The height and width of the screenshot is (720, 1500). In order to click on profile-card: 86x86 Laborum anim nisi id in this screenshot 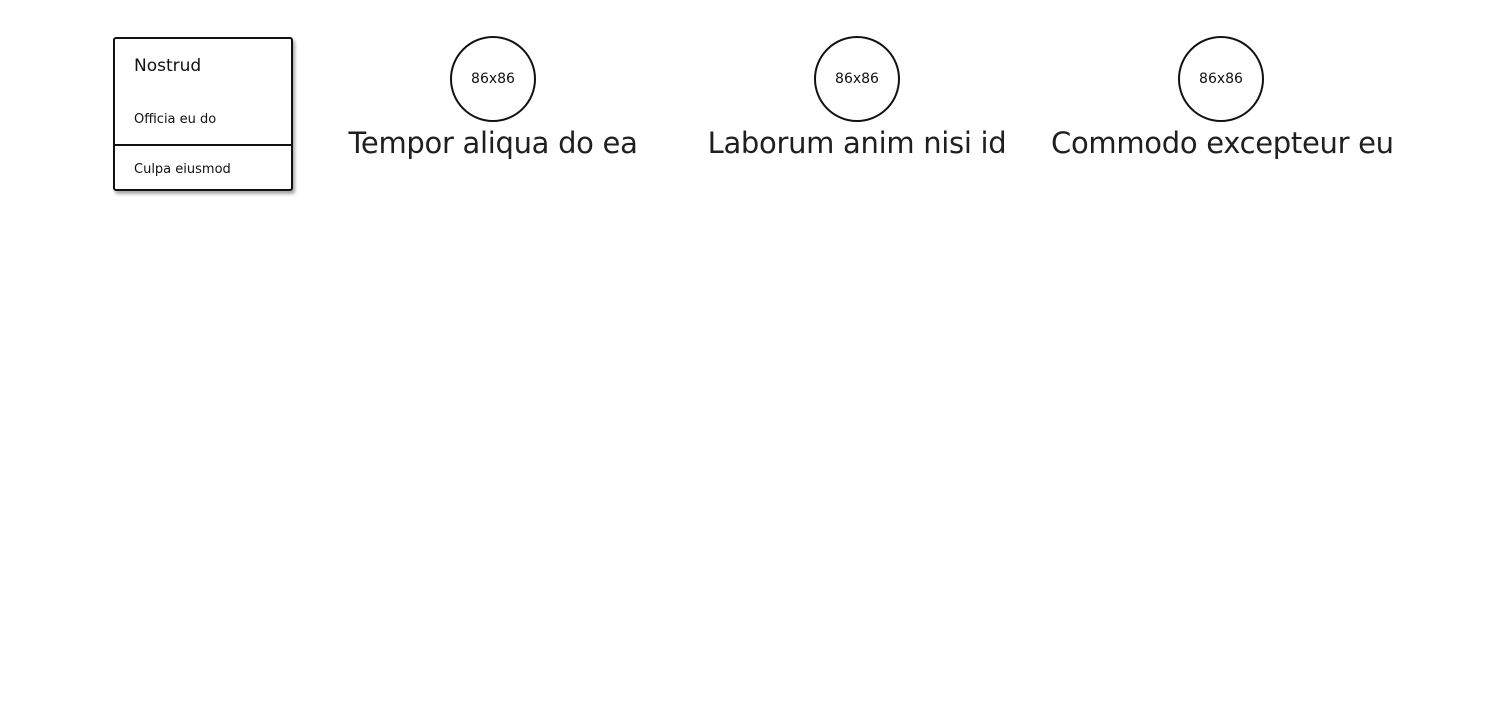, I will do `click(857, 98)`.